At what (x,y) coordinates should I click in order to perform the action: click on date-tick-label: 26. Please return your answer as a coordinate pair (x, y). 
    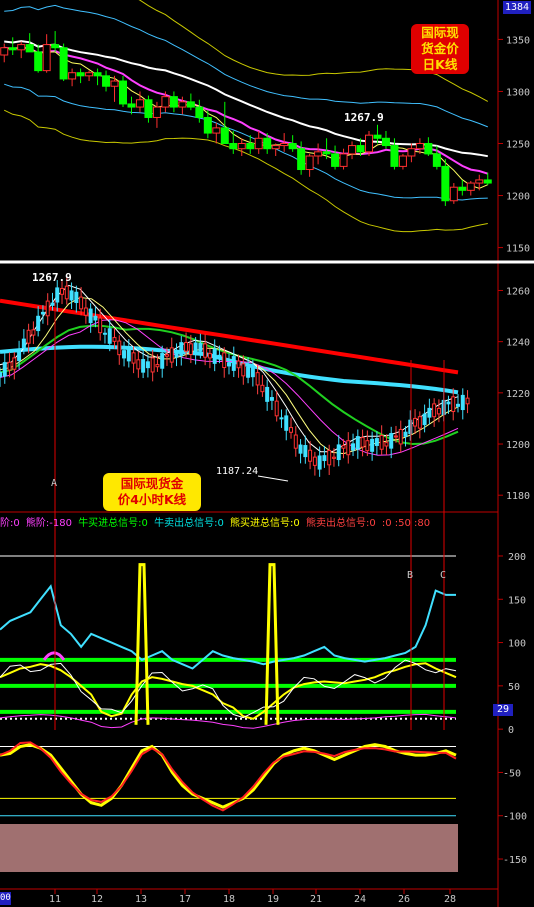
    Looking at the image, I should click on (404, 899).